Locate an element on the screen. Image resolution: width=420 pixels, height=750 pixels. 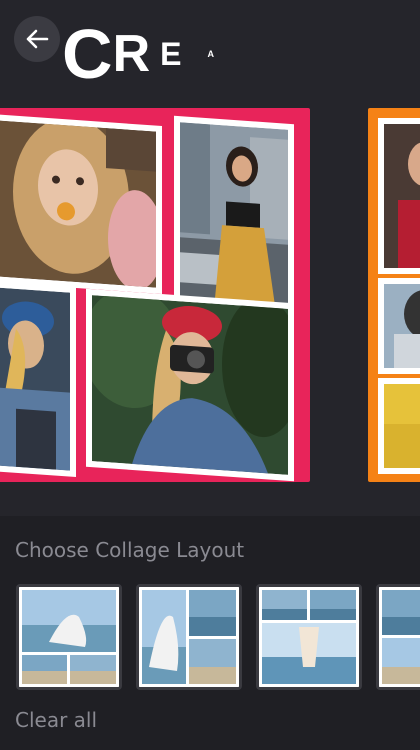
woman-camera-red-beanie-photo is located at coordinates (190, 385).